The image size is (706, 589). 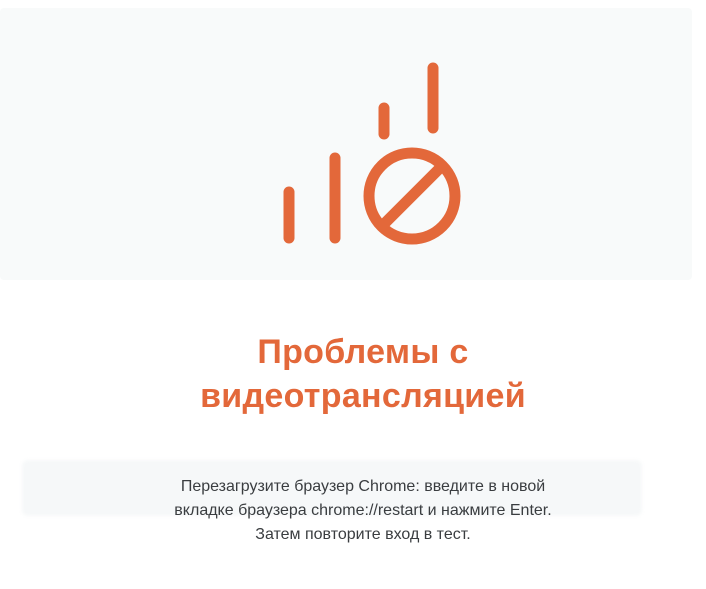 What do you see at coordinates (363, 396) in the screenshot?
I see `dialog-title-line-2: видеотрансляцией` at bounding box center [363, 396].